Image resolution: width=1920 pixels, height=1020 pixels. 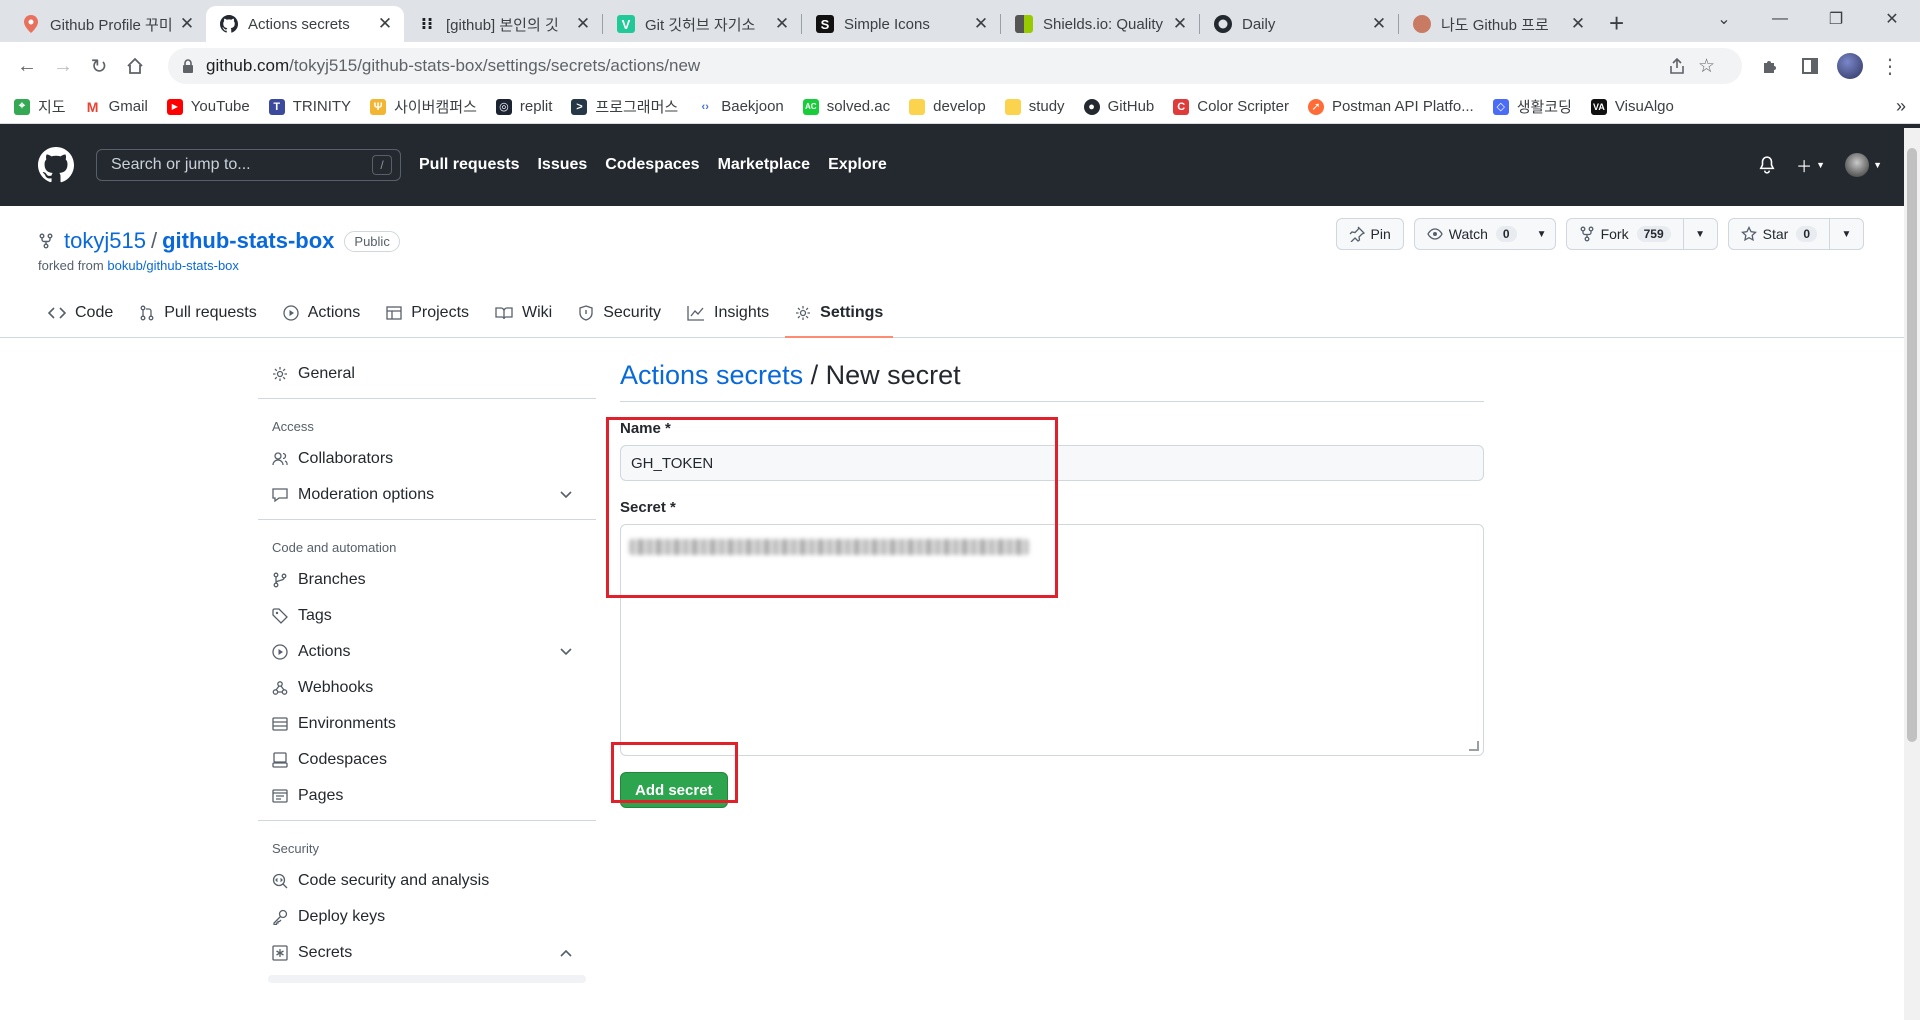 I want to click on bookmark: ◇ 생활코딩, so click(x=1532, y=106).